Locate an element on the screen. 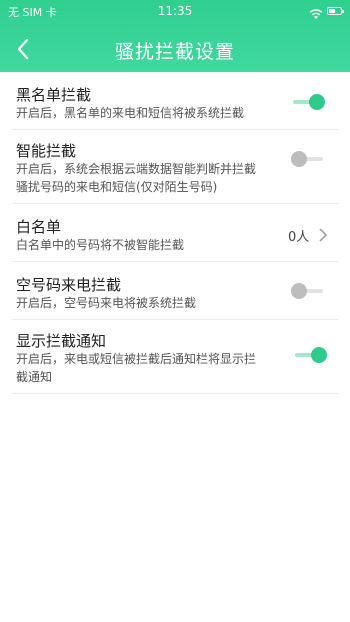  clock: 11:35 is located at coordinates (175, 11).